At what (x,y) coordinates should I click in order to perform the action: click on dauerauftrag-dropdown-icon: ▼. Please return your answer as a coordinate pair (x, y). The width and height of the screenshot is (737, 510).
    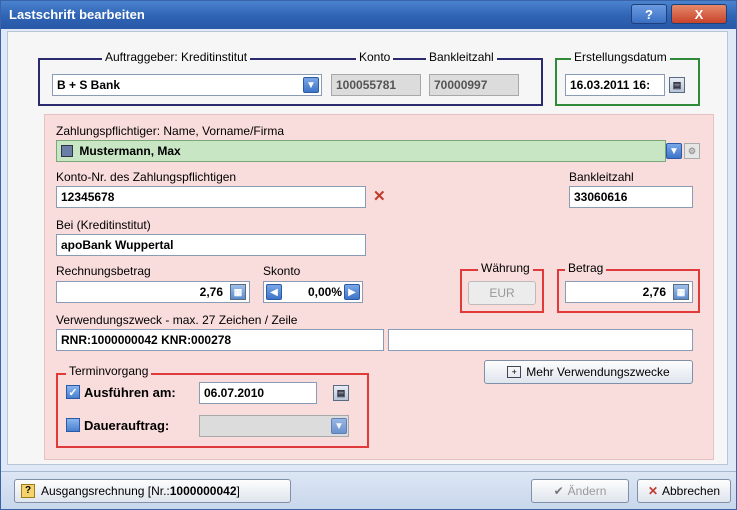
    Looking at the image, I should click on (339, 426).